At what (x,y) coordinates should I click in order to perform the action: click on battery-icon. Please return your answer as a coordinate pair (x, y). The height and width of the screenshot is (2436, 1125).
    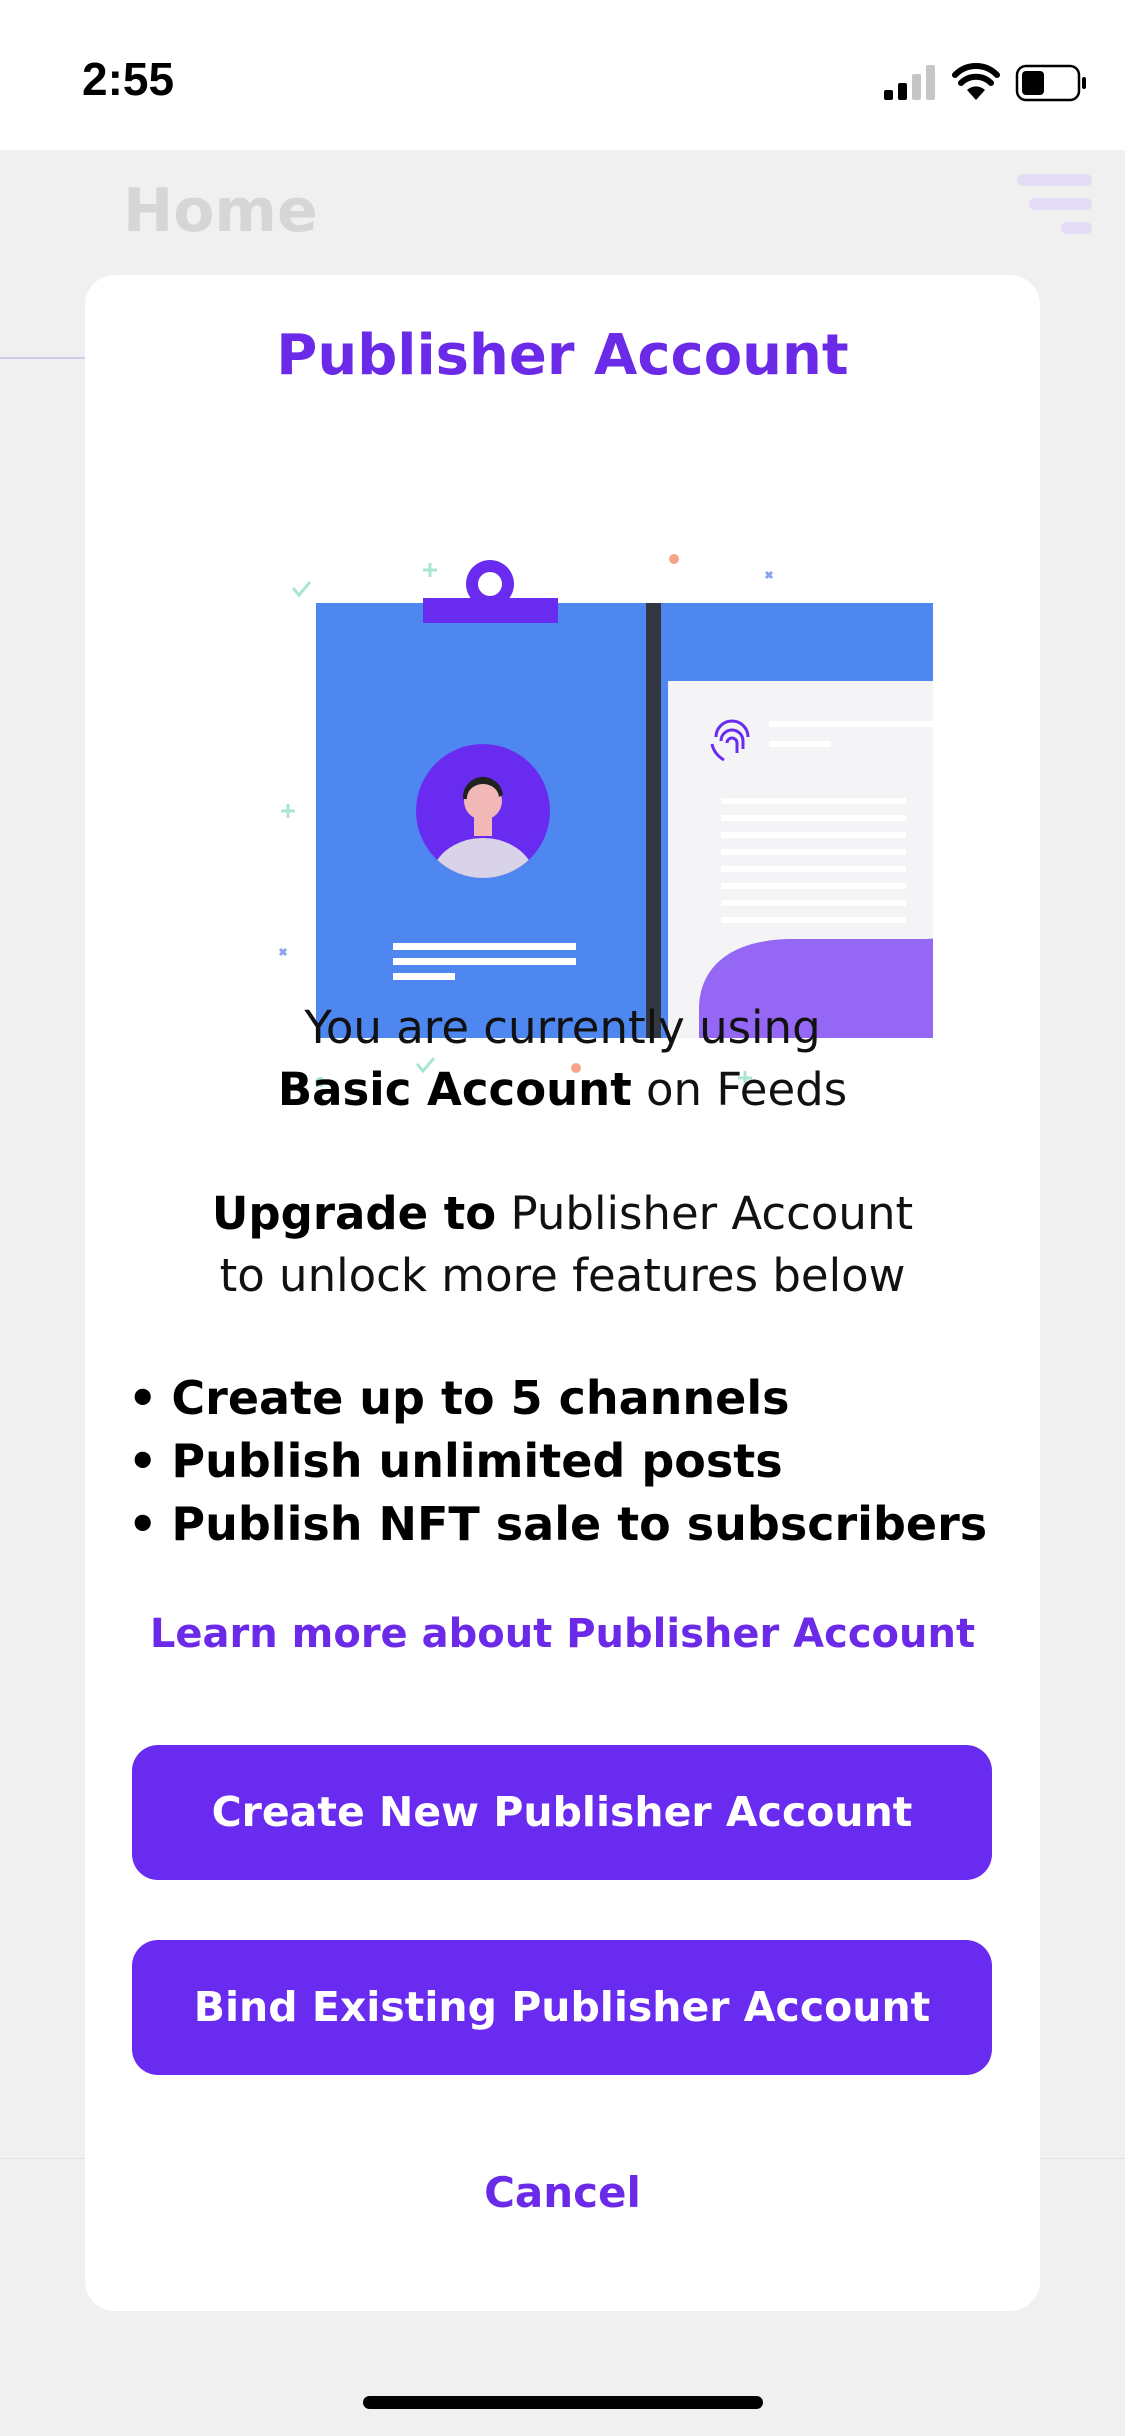
    Looking at the image, I should click on (1050, 83).